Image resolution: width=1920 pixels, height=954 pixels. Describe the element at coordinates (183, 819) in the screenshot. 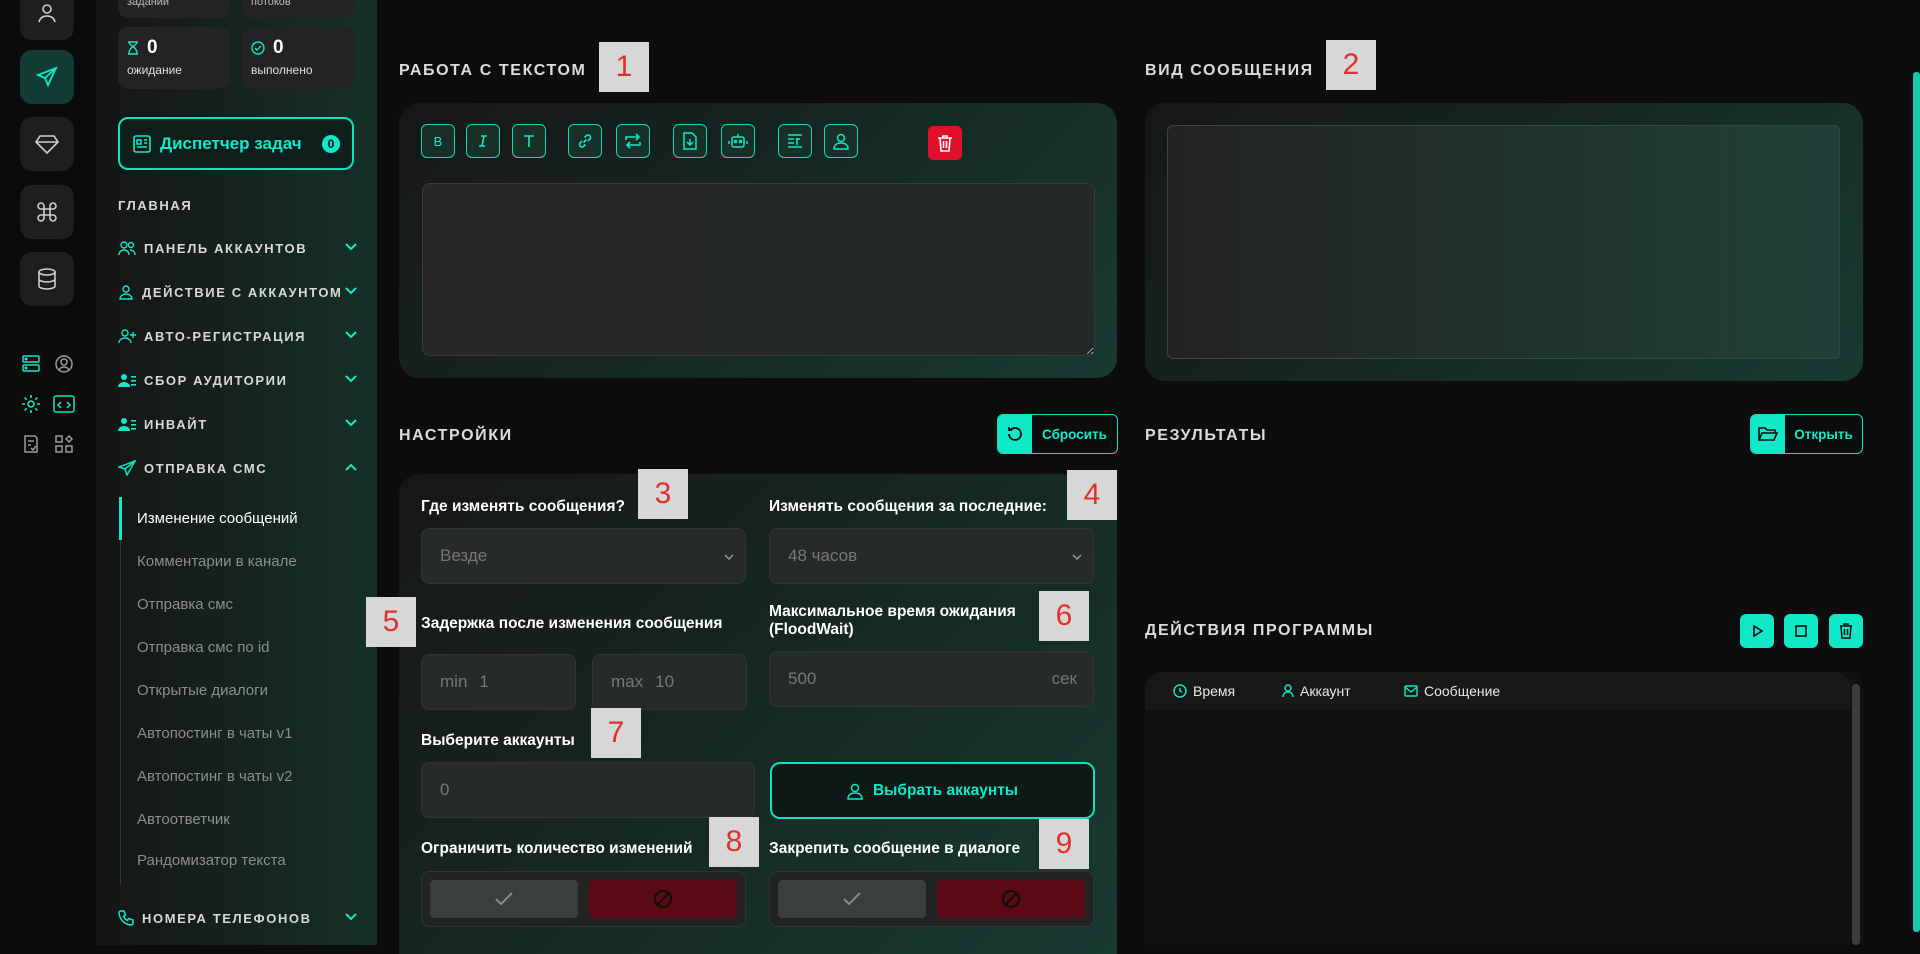

I see `sms-item-autoresponder: Автоответчик` at that location.